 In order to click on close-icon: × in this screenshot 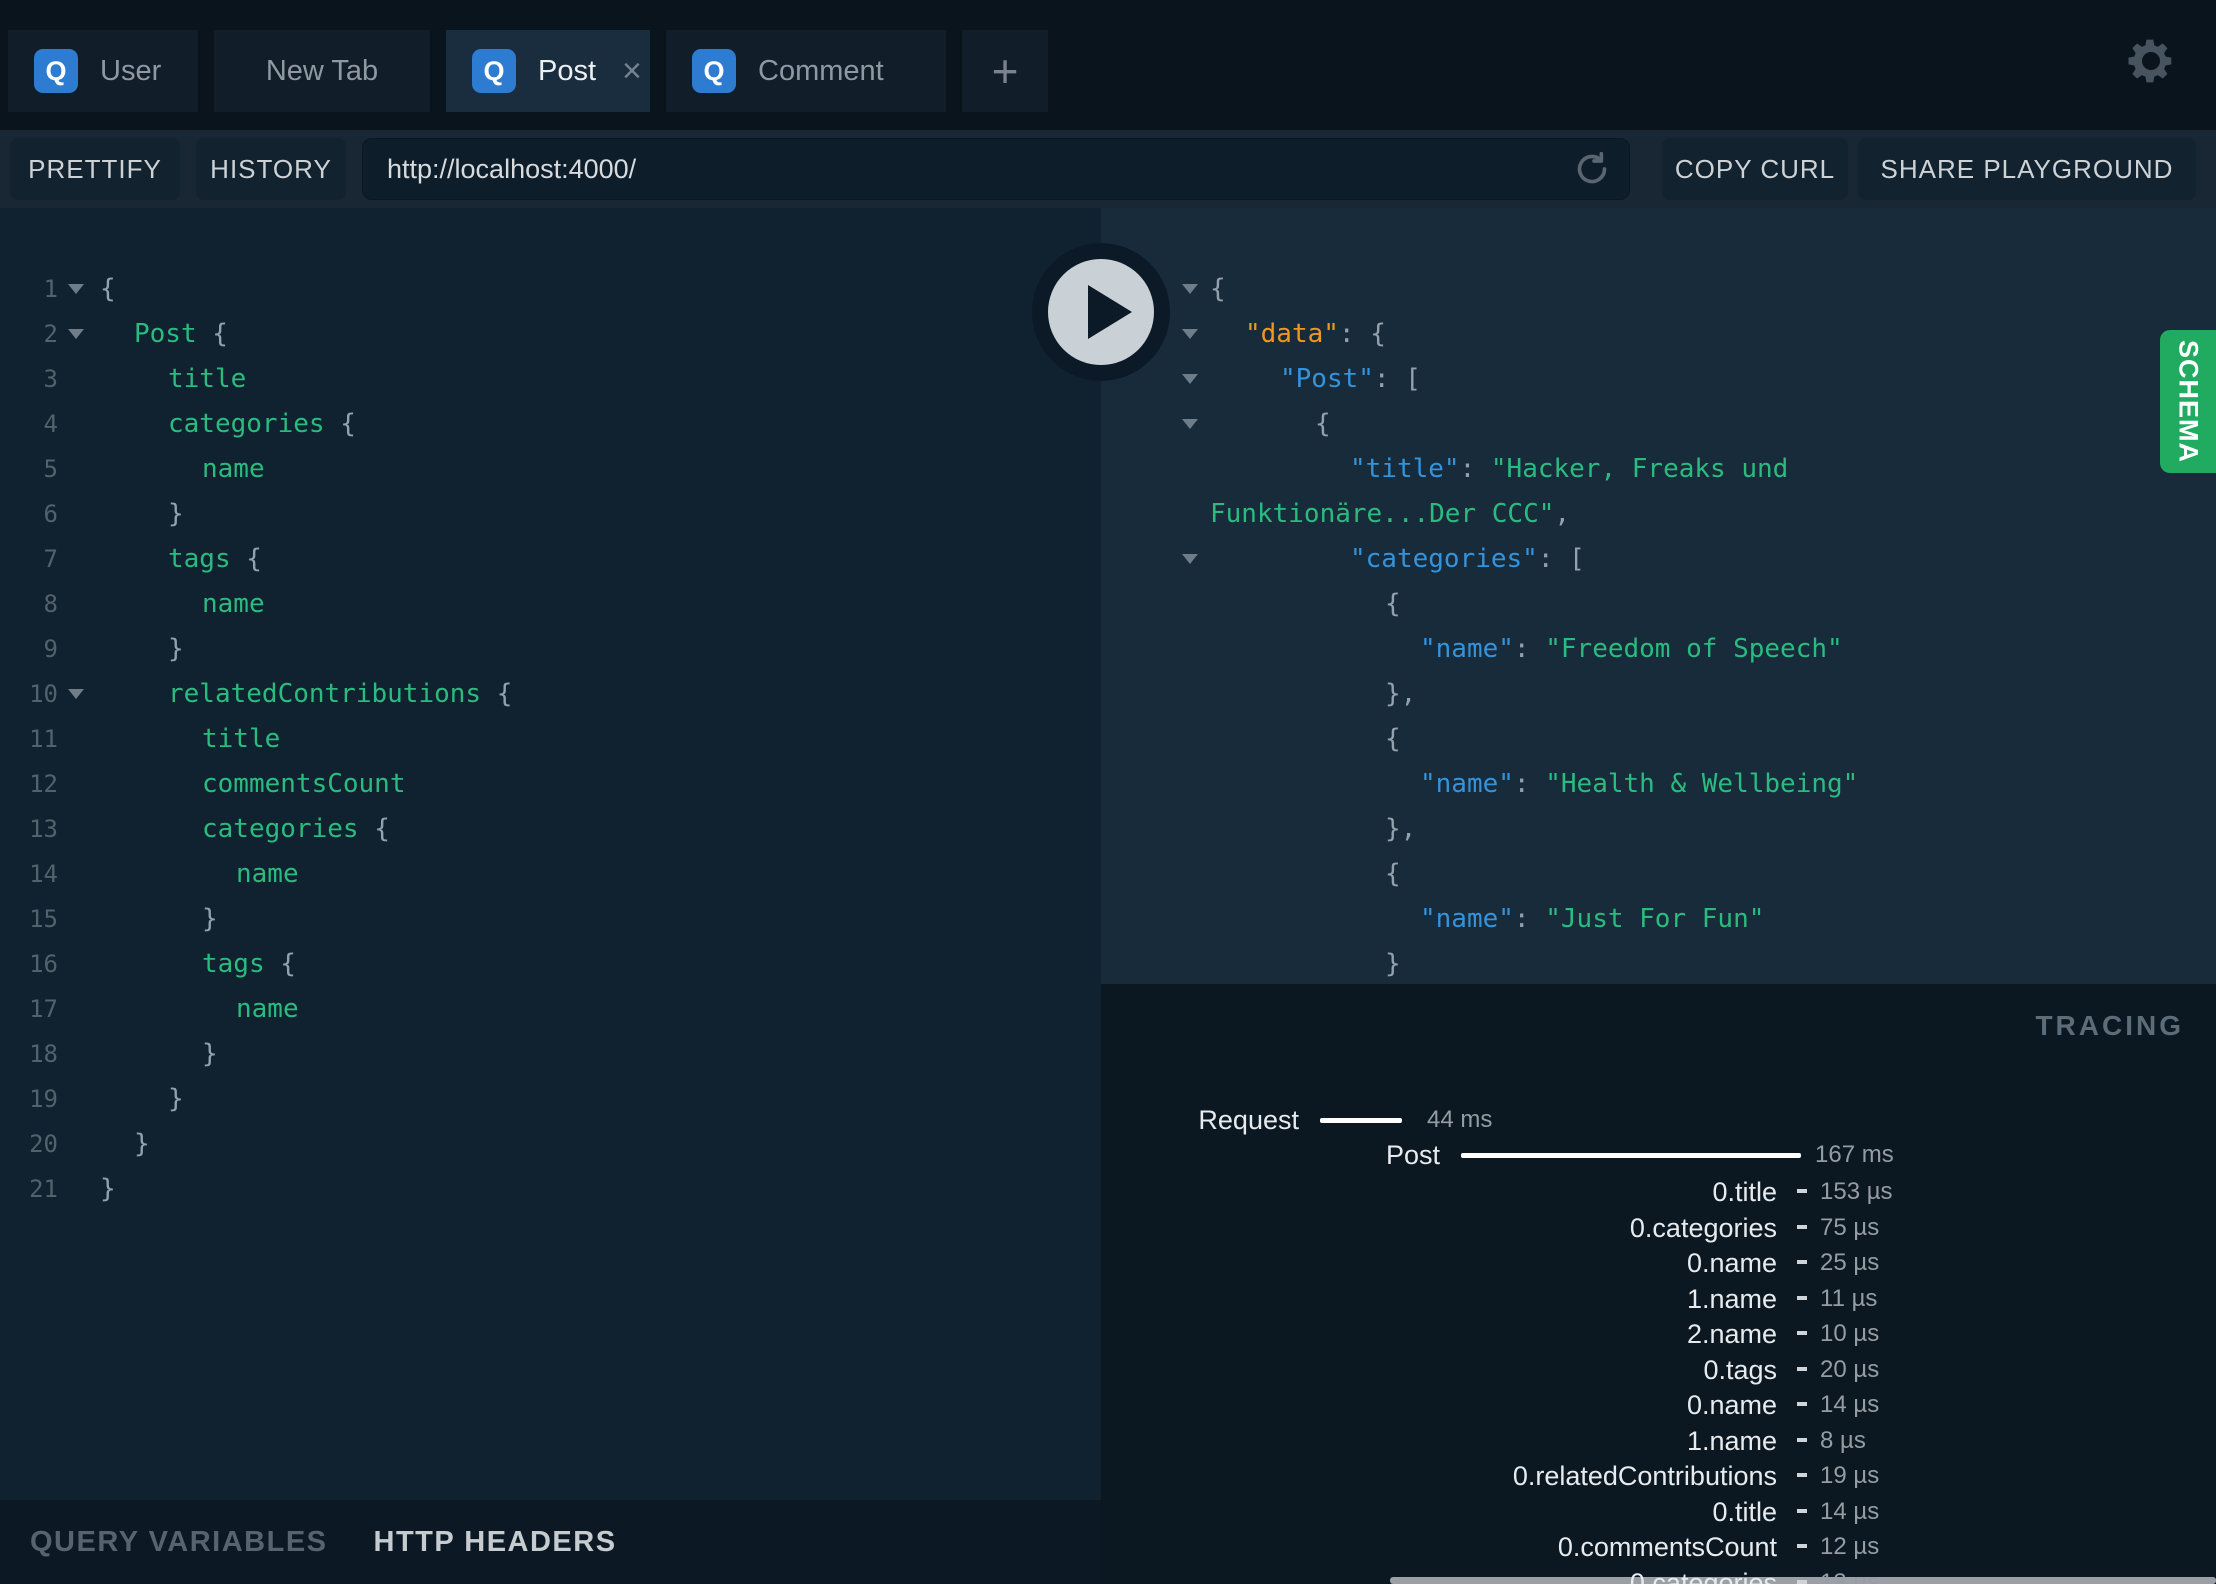, I will do `click(632, 71)`.